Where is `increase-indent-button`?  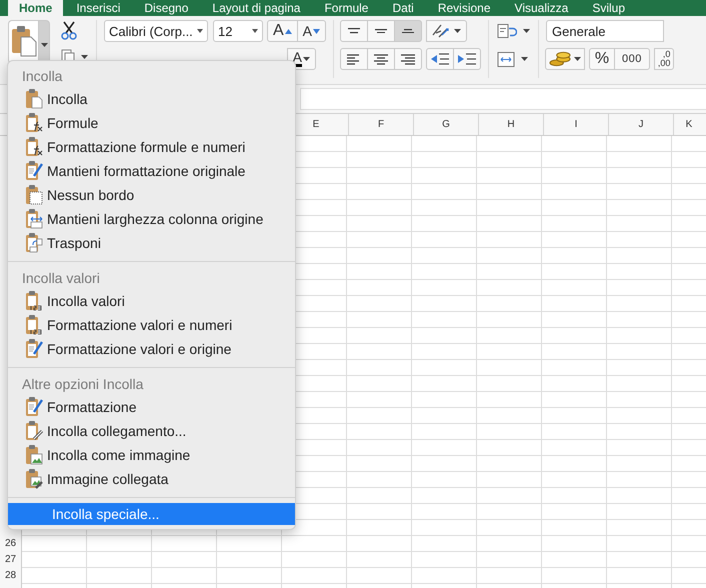
increase-indent-button is located at coordinates (467, 59).